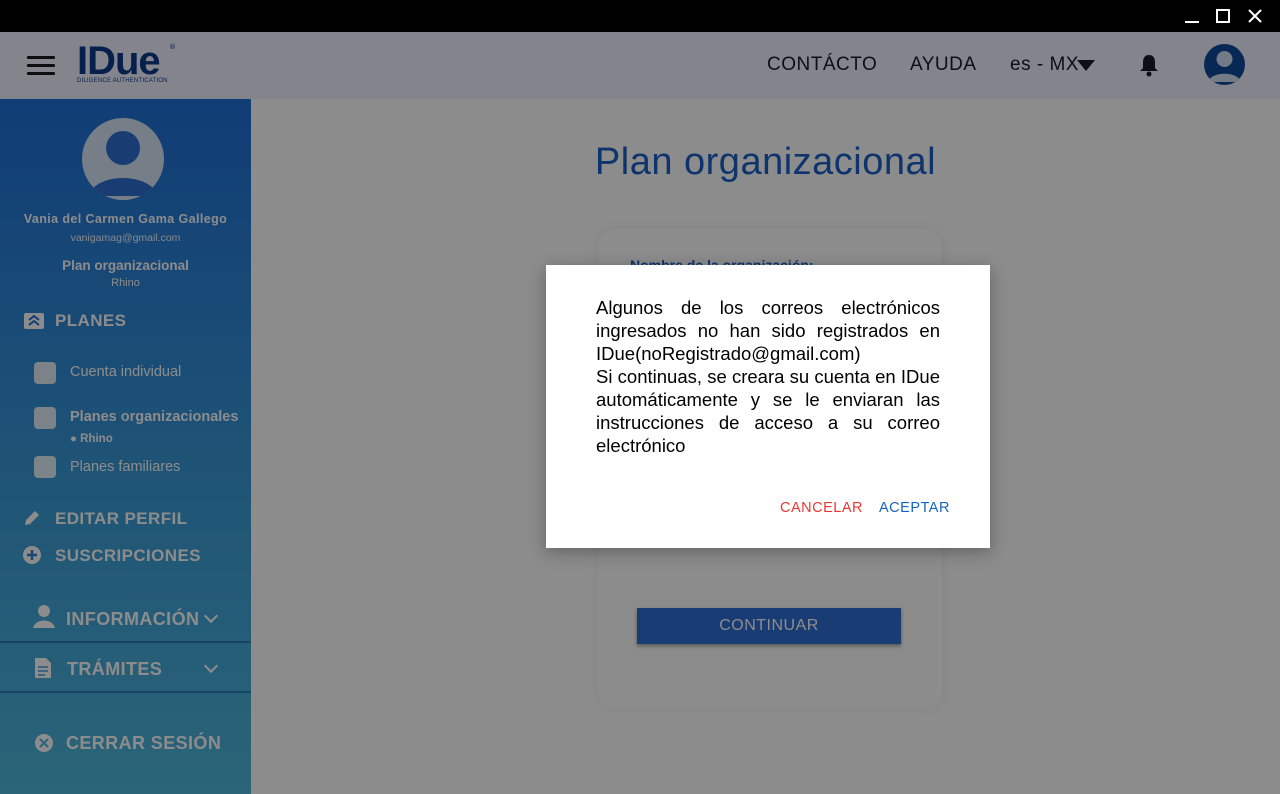 The height and width of the screenshot is (794, 1280). Describe the element at coordinates (1223, 16) in the screenshot. I see `maximize-icon` at that location.